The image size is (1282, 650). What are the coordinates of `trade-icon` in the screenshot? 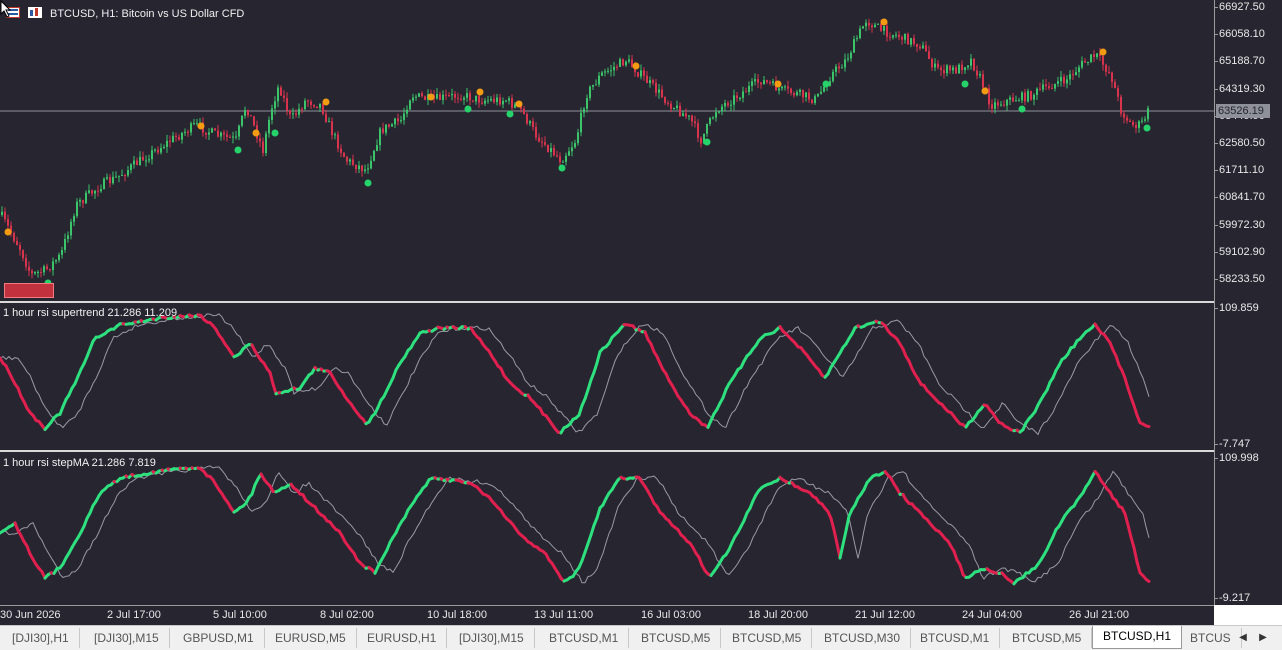 It's located at (35, 12).